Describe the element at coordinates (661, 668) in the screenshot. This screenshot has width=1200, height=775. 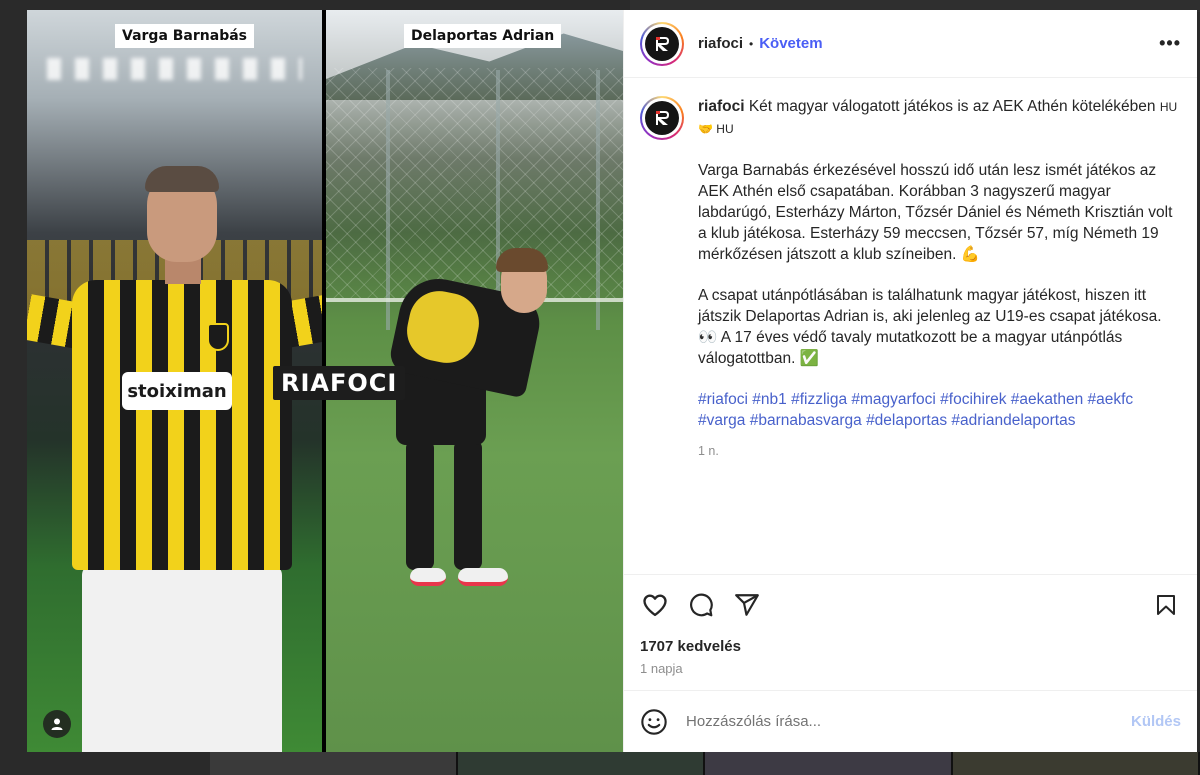
I see `post-date: 1 napja` at that location.